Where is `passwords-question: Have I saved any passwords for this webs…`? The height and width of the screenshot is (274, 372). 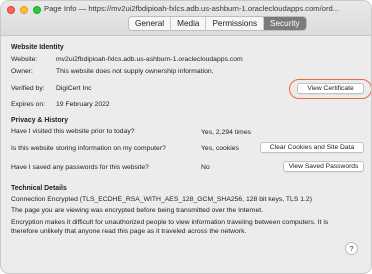
passwords-question: Have I saved any passwords for this webs… is located at coordinates (80, 167).